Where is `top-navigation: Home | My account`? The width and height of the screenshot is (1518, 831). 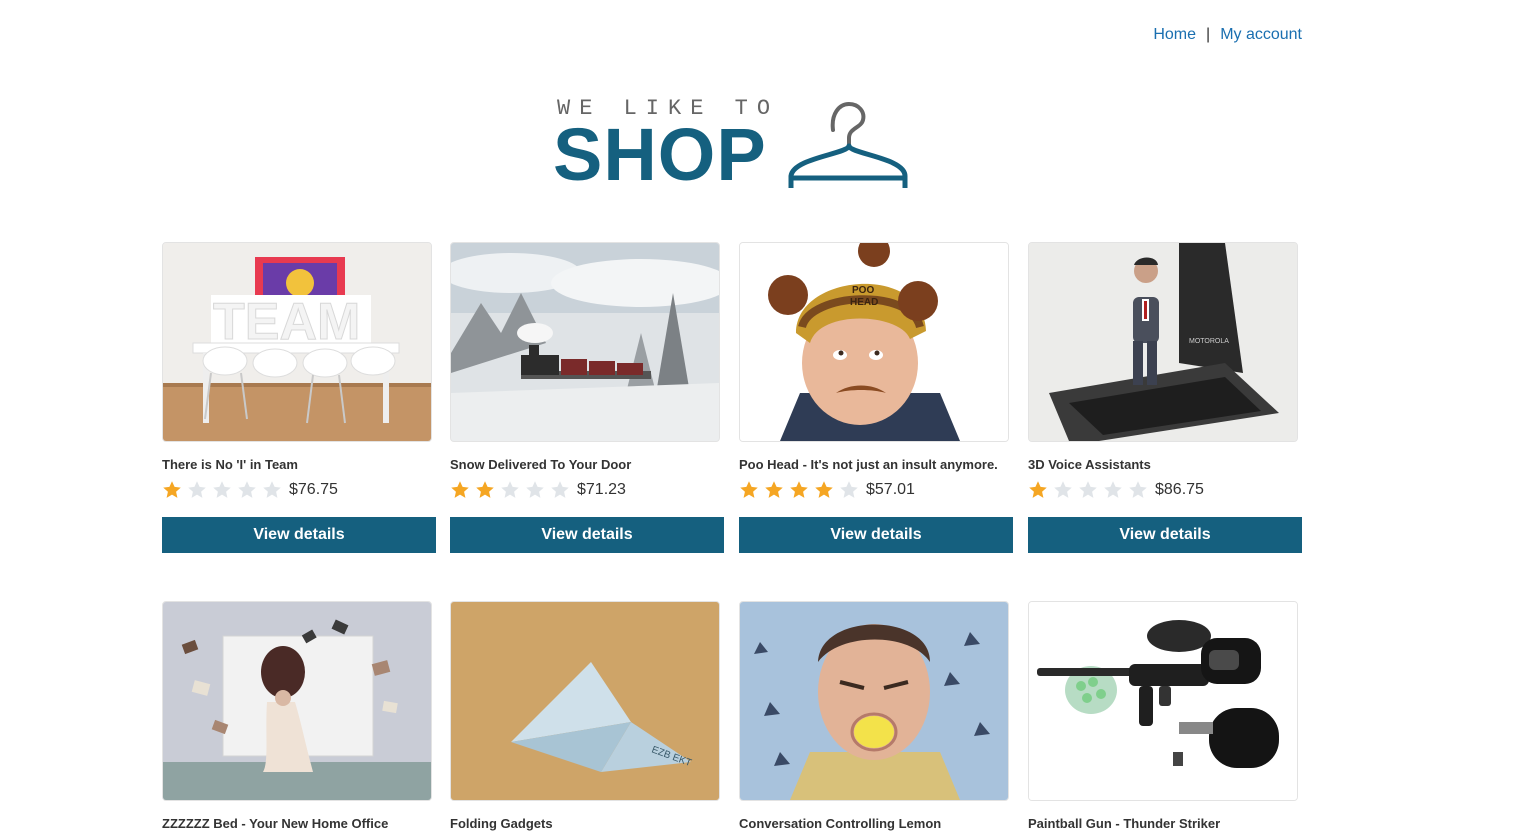
top-navigation: Home | My account is located at coordinates (1227, 35).